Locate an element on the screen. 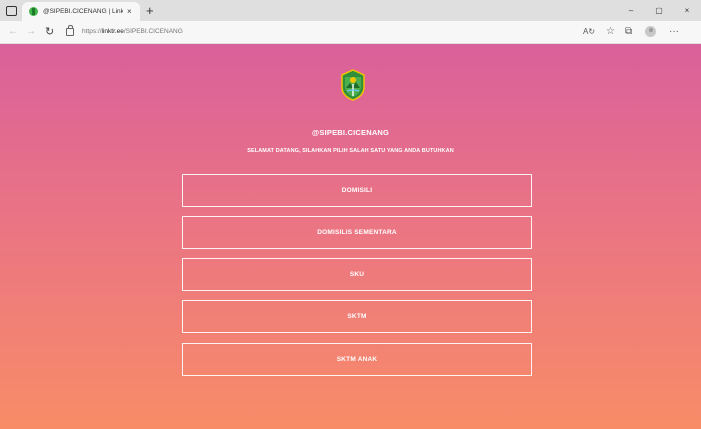 Image resolution: width=701 pixels, height=429 pixels. url-path: /SIPEBI.CICENANG is located at coordinates (153, 31).